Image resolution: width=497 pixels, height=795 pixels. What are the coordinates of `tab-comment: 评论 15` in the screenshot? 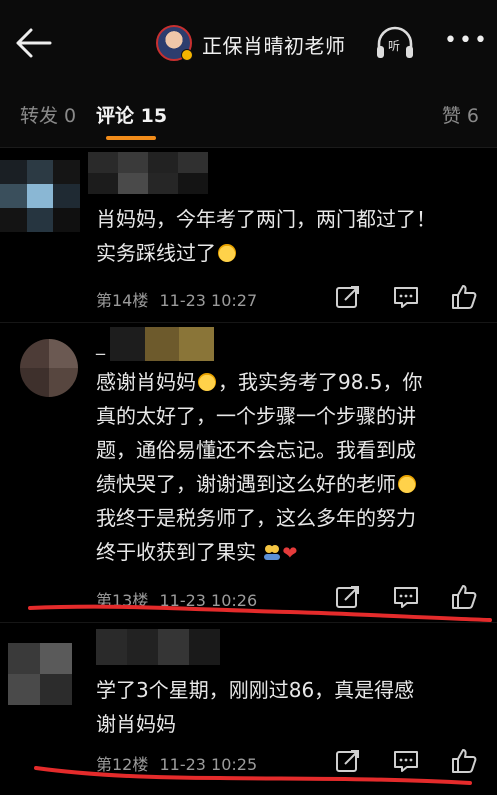 It's located at (131, 114).